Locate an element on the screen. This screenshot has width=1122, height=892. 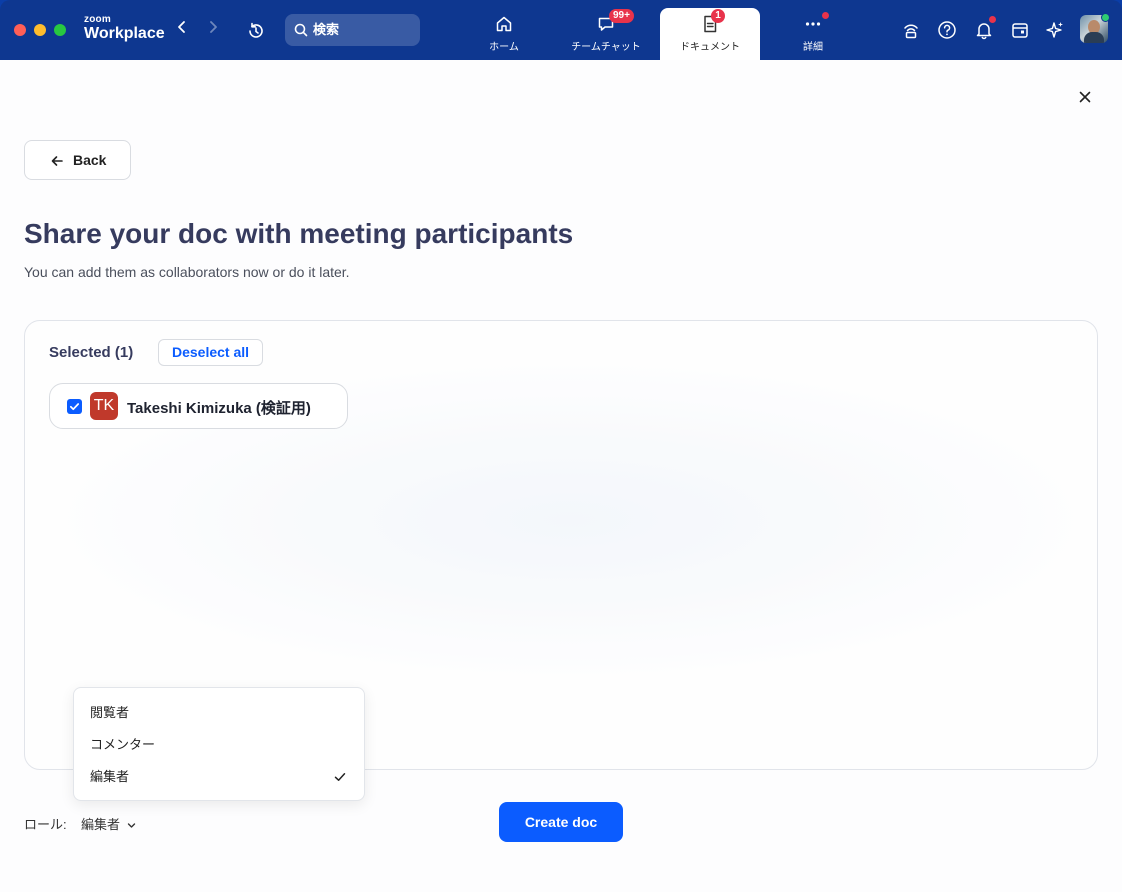
back-arrow-button is located at coordinates (182, 30).